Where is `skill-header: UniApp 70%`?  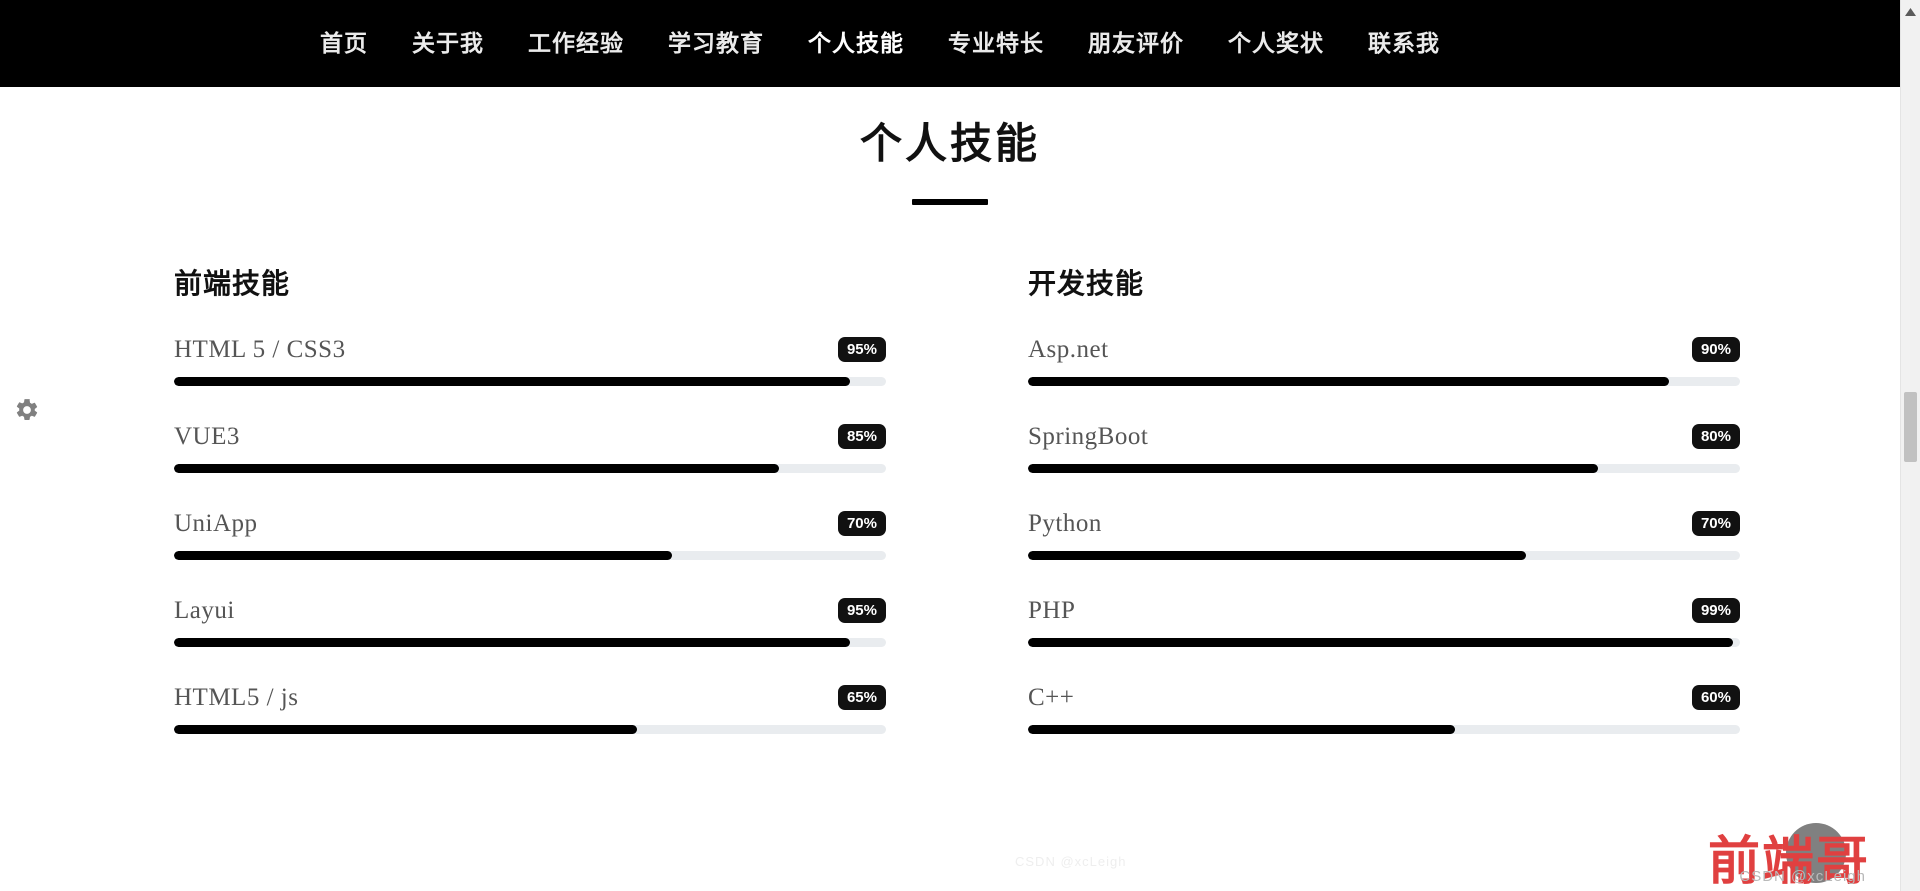
skill-header: UniApp 70% is located at coordinates (530, 524).